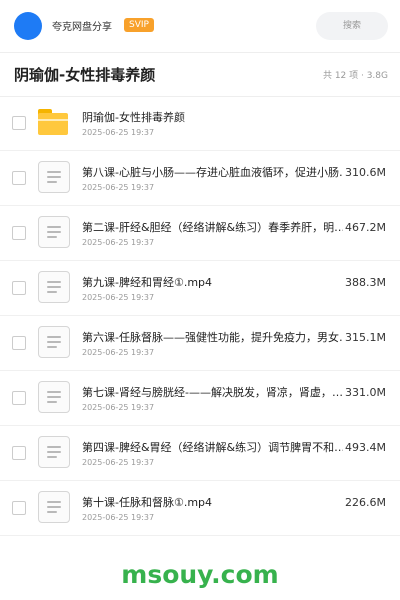 Image resolution: width=400 pixels, height=600 pixels. I want to click on search-input: 搜索, so click(352, 26).